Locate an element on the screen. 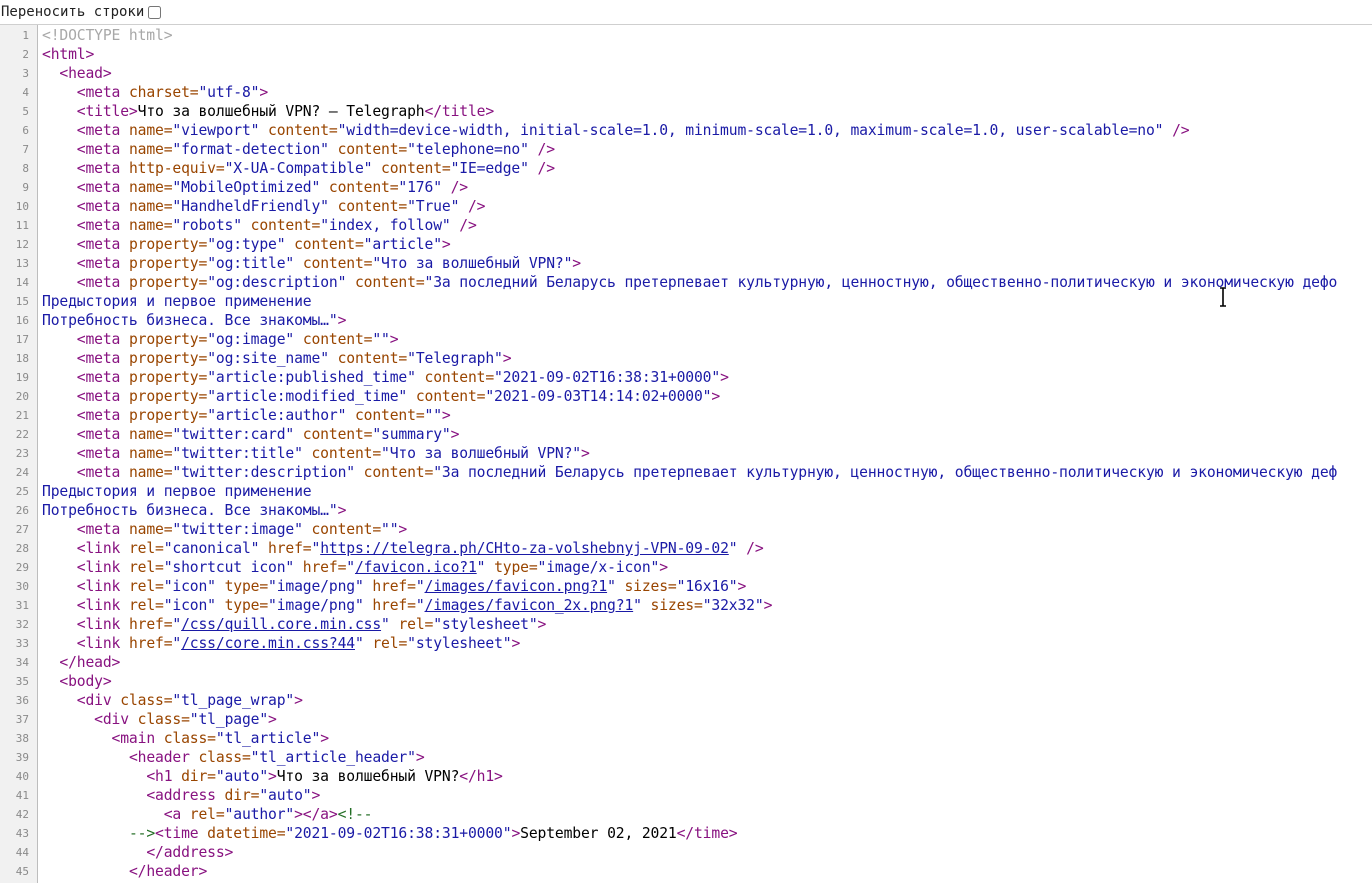  comment: --> is located at coordinates (142, 833).